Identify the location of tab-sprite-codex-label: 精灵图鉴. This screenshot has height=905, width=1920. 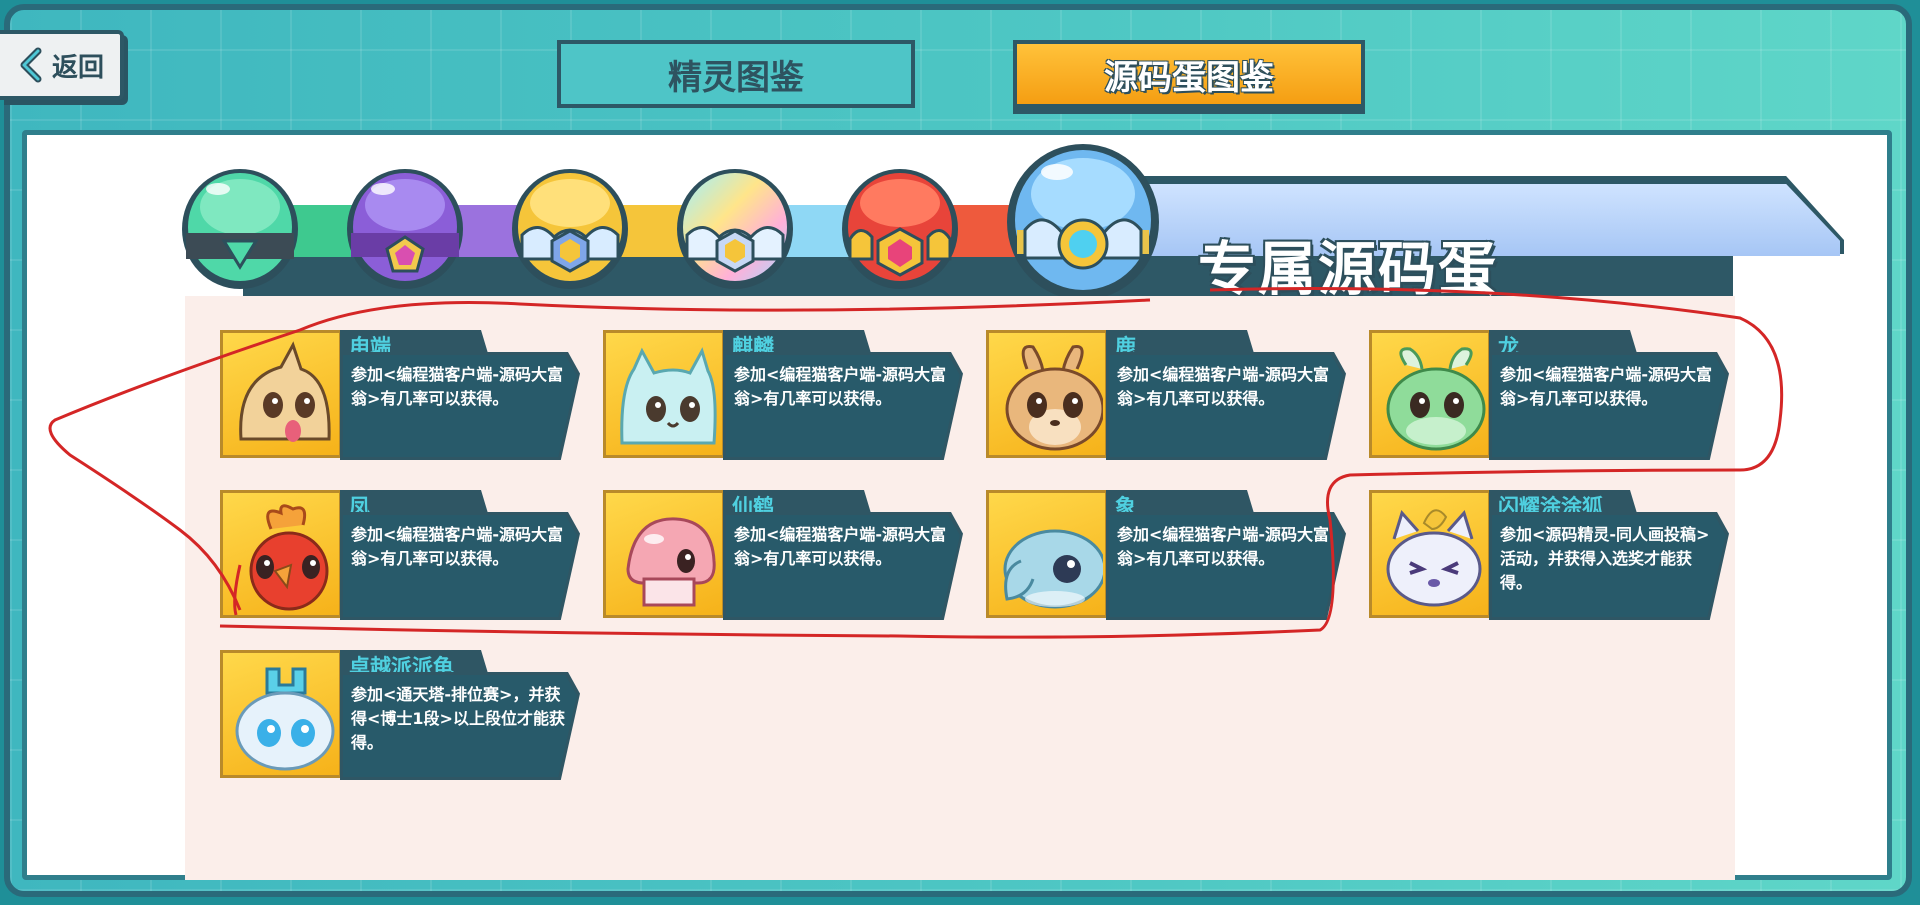
(736, 77).